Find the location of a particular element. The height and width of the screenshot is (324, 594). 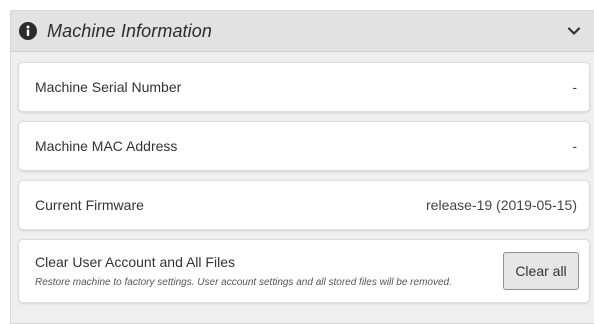

serial-number-value: - is located at coordinates (574, 87).